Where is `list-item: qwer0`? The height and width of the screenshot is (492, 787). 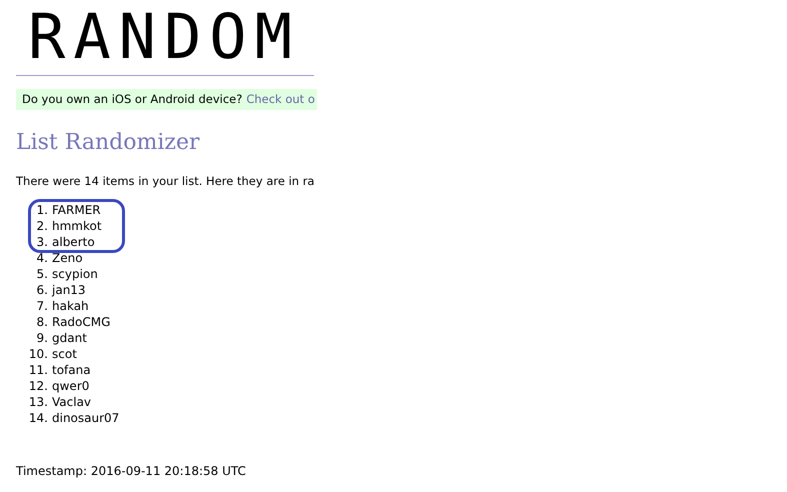
list-item: qwer0 is located at coordinates (71, 386).